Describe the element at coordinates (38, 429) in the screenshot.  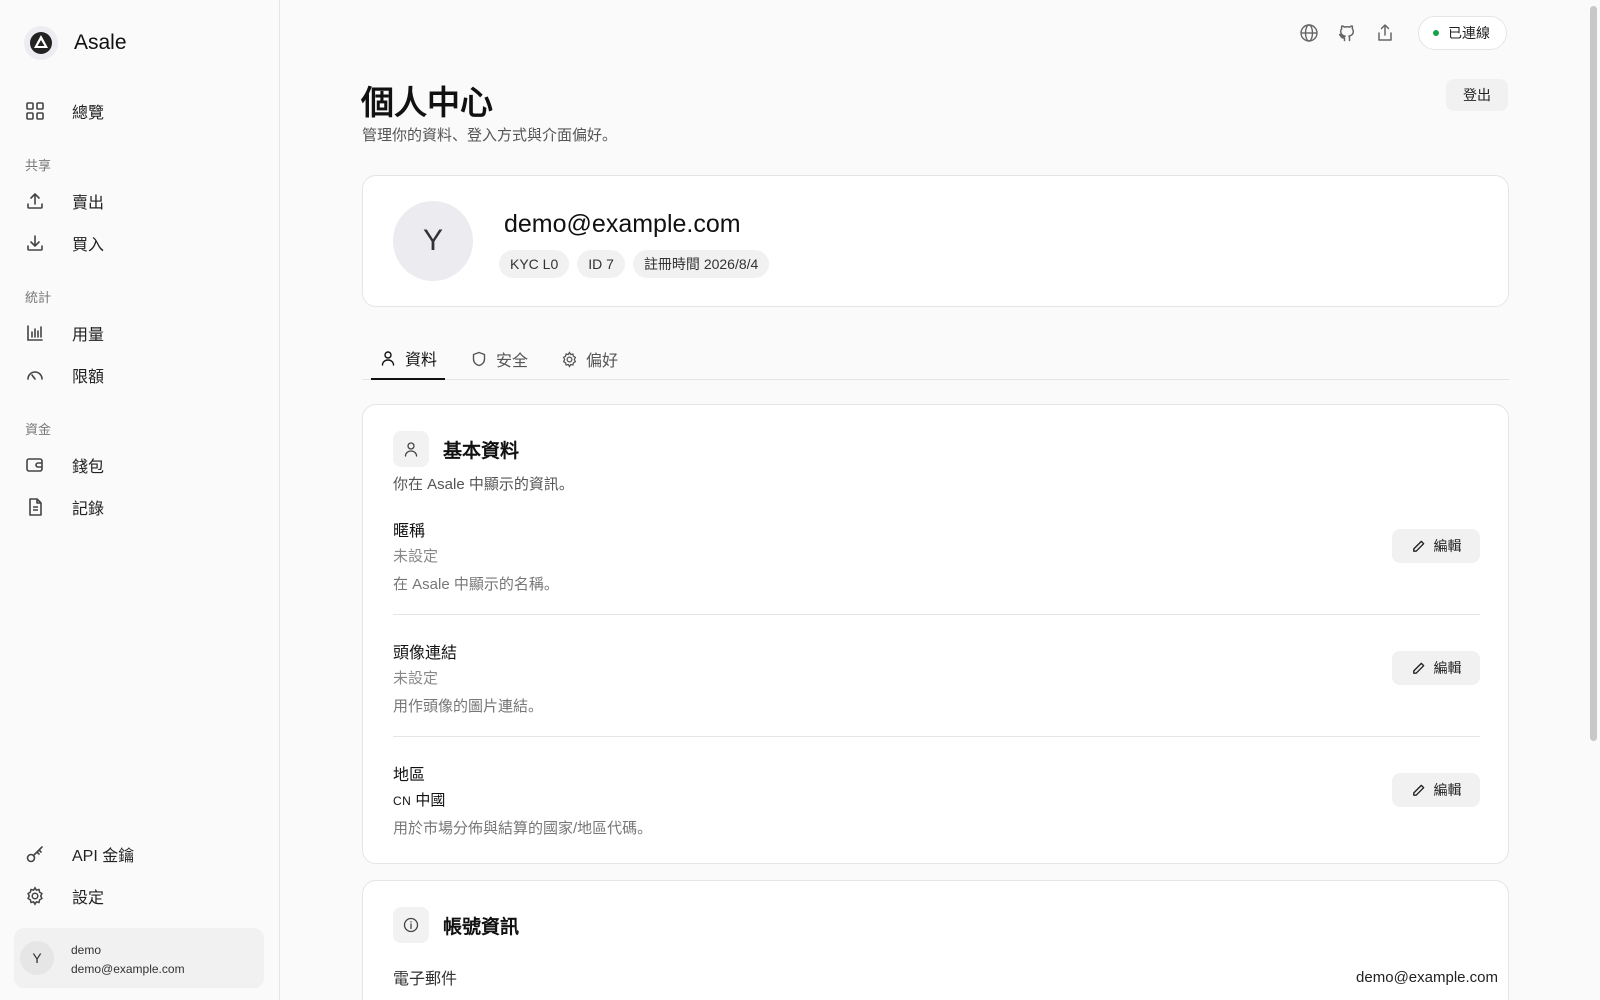
I see `sidebar-section-title: 資金` at that location.